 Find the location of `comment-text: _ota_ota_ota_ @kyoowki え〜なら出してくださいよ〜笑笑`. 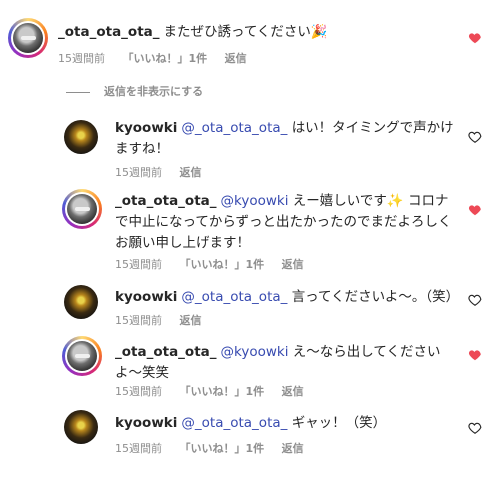

comment-text: _ota_ota_ota_ @kyoowki え〜なら出してくださいよ〜笑笑 is located at coordinates (280, 363).